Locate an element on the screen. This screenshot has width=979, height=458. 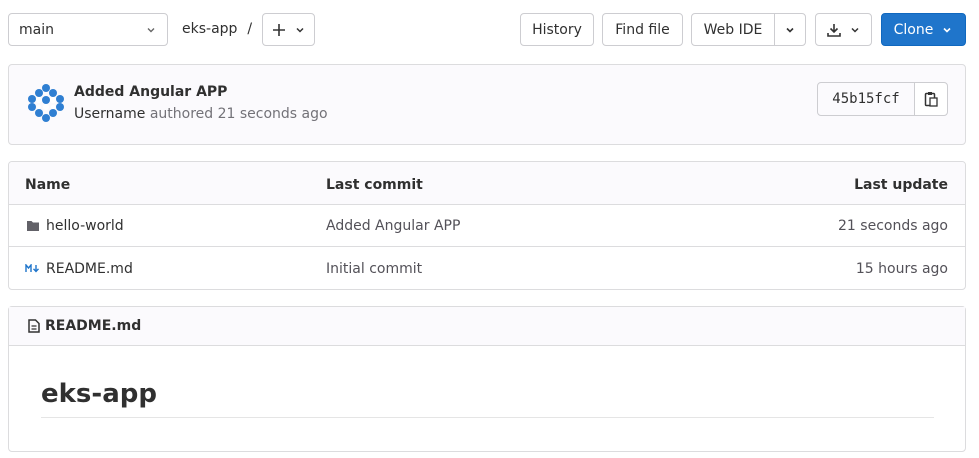
commit-sha: 45b15fcf is located at coordinates (866, 99).